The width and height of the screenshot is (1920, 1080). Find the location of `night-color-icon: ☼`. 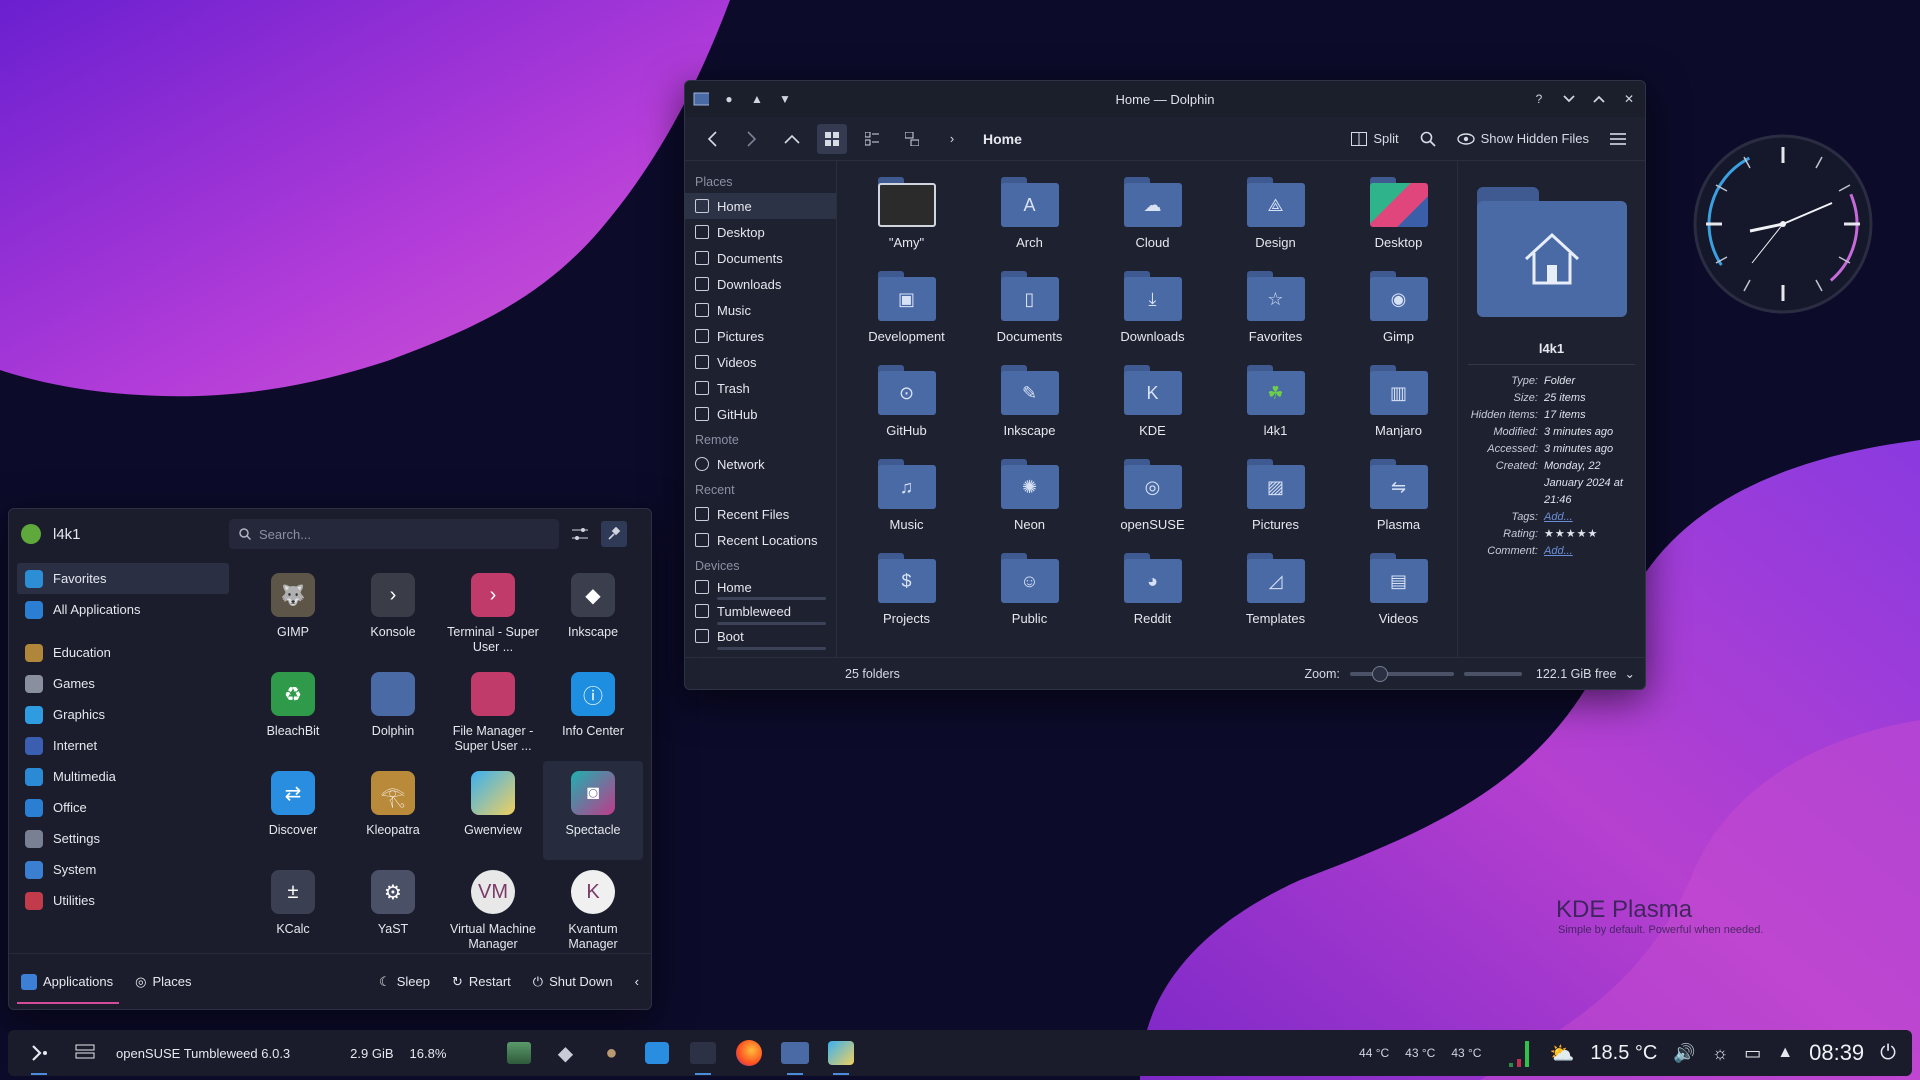

night-color-icon: ☼ is located at coordinates (1720, 1053).